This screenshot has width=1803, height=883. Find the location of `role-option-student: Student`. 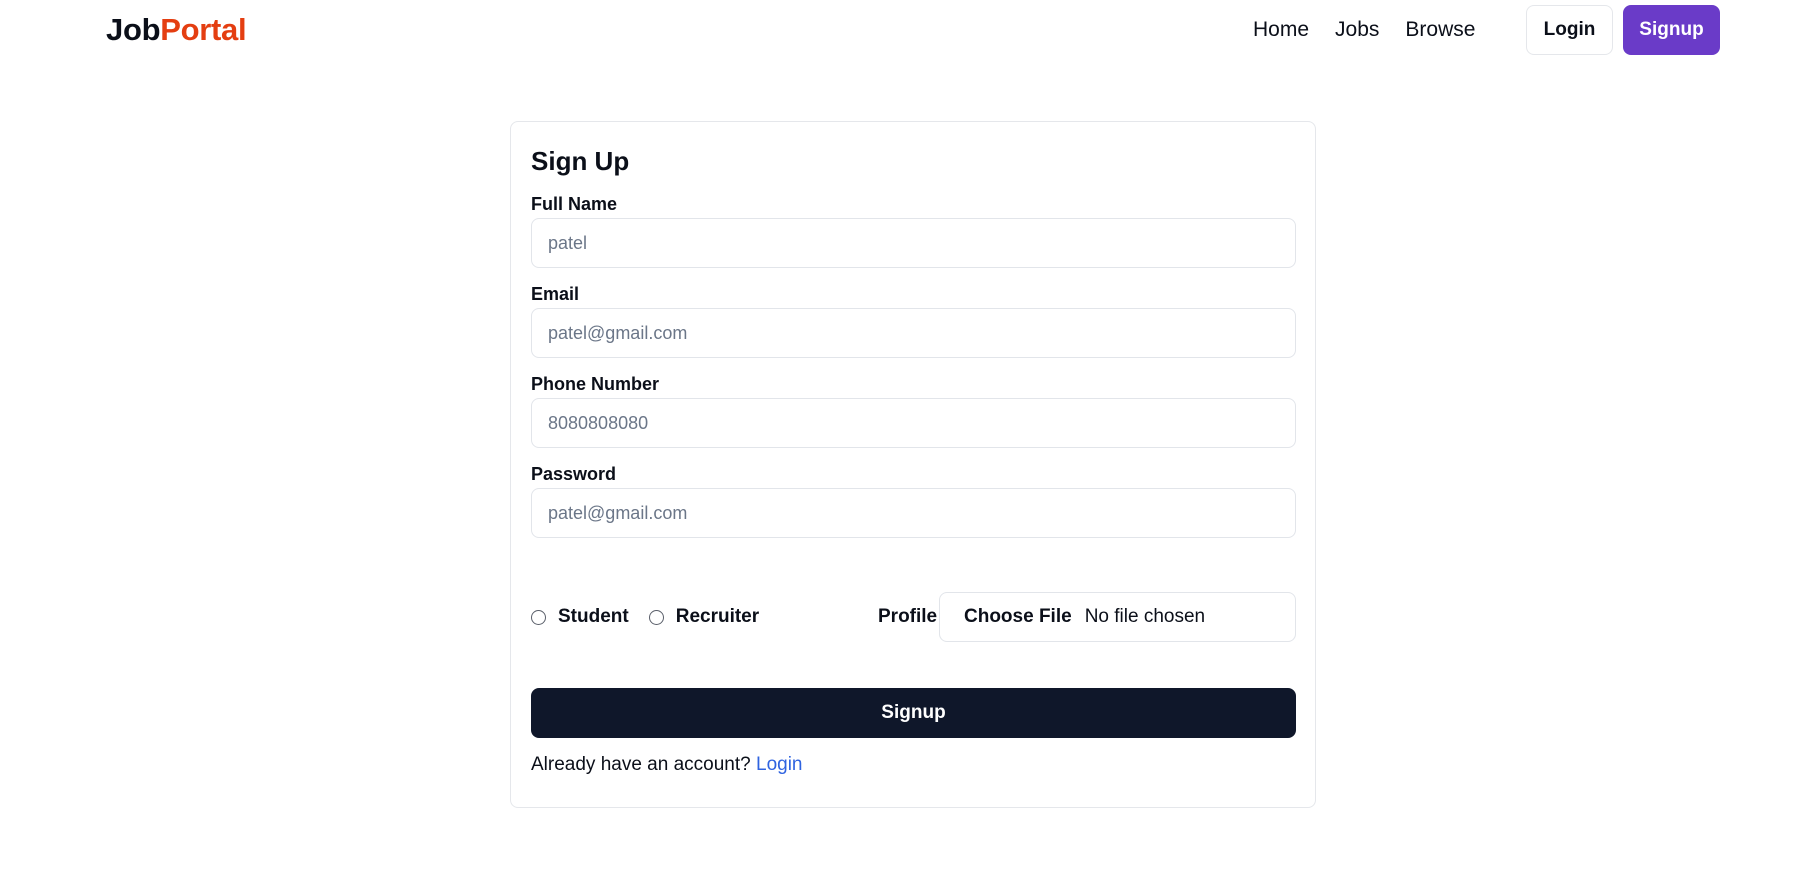

role-option-student: Student is located at coordinates (580, 617).